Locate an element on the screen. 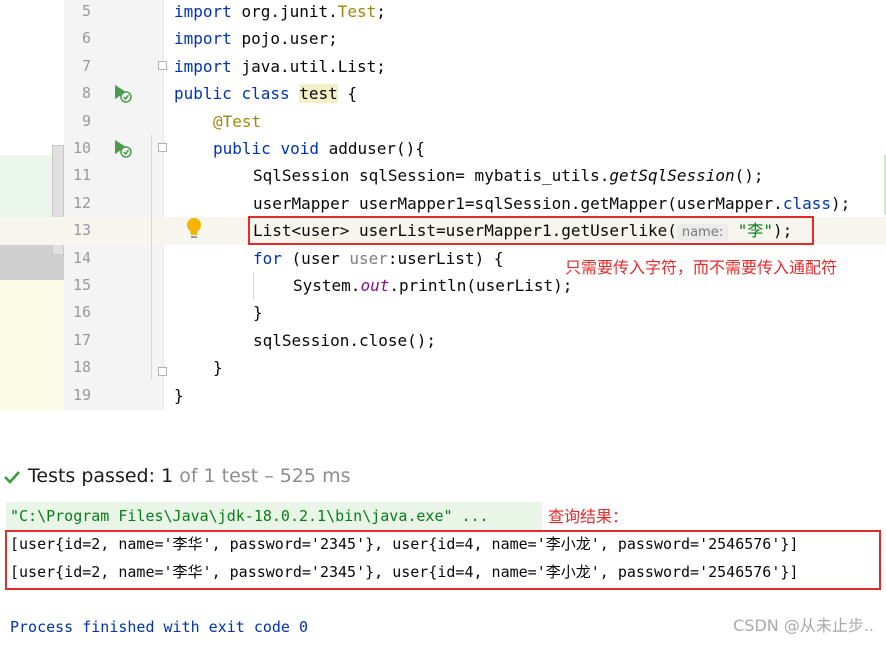 This screenshot has height=645, width=886. static-method: getSqlSession is located at coordinates (672, 176).